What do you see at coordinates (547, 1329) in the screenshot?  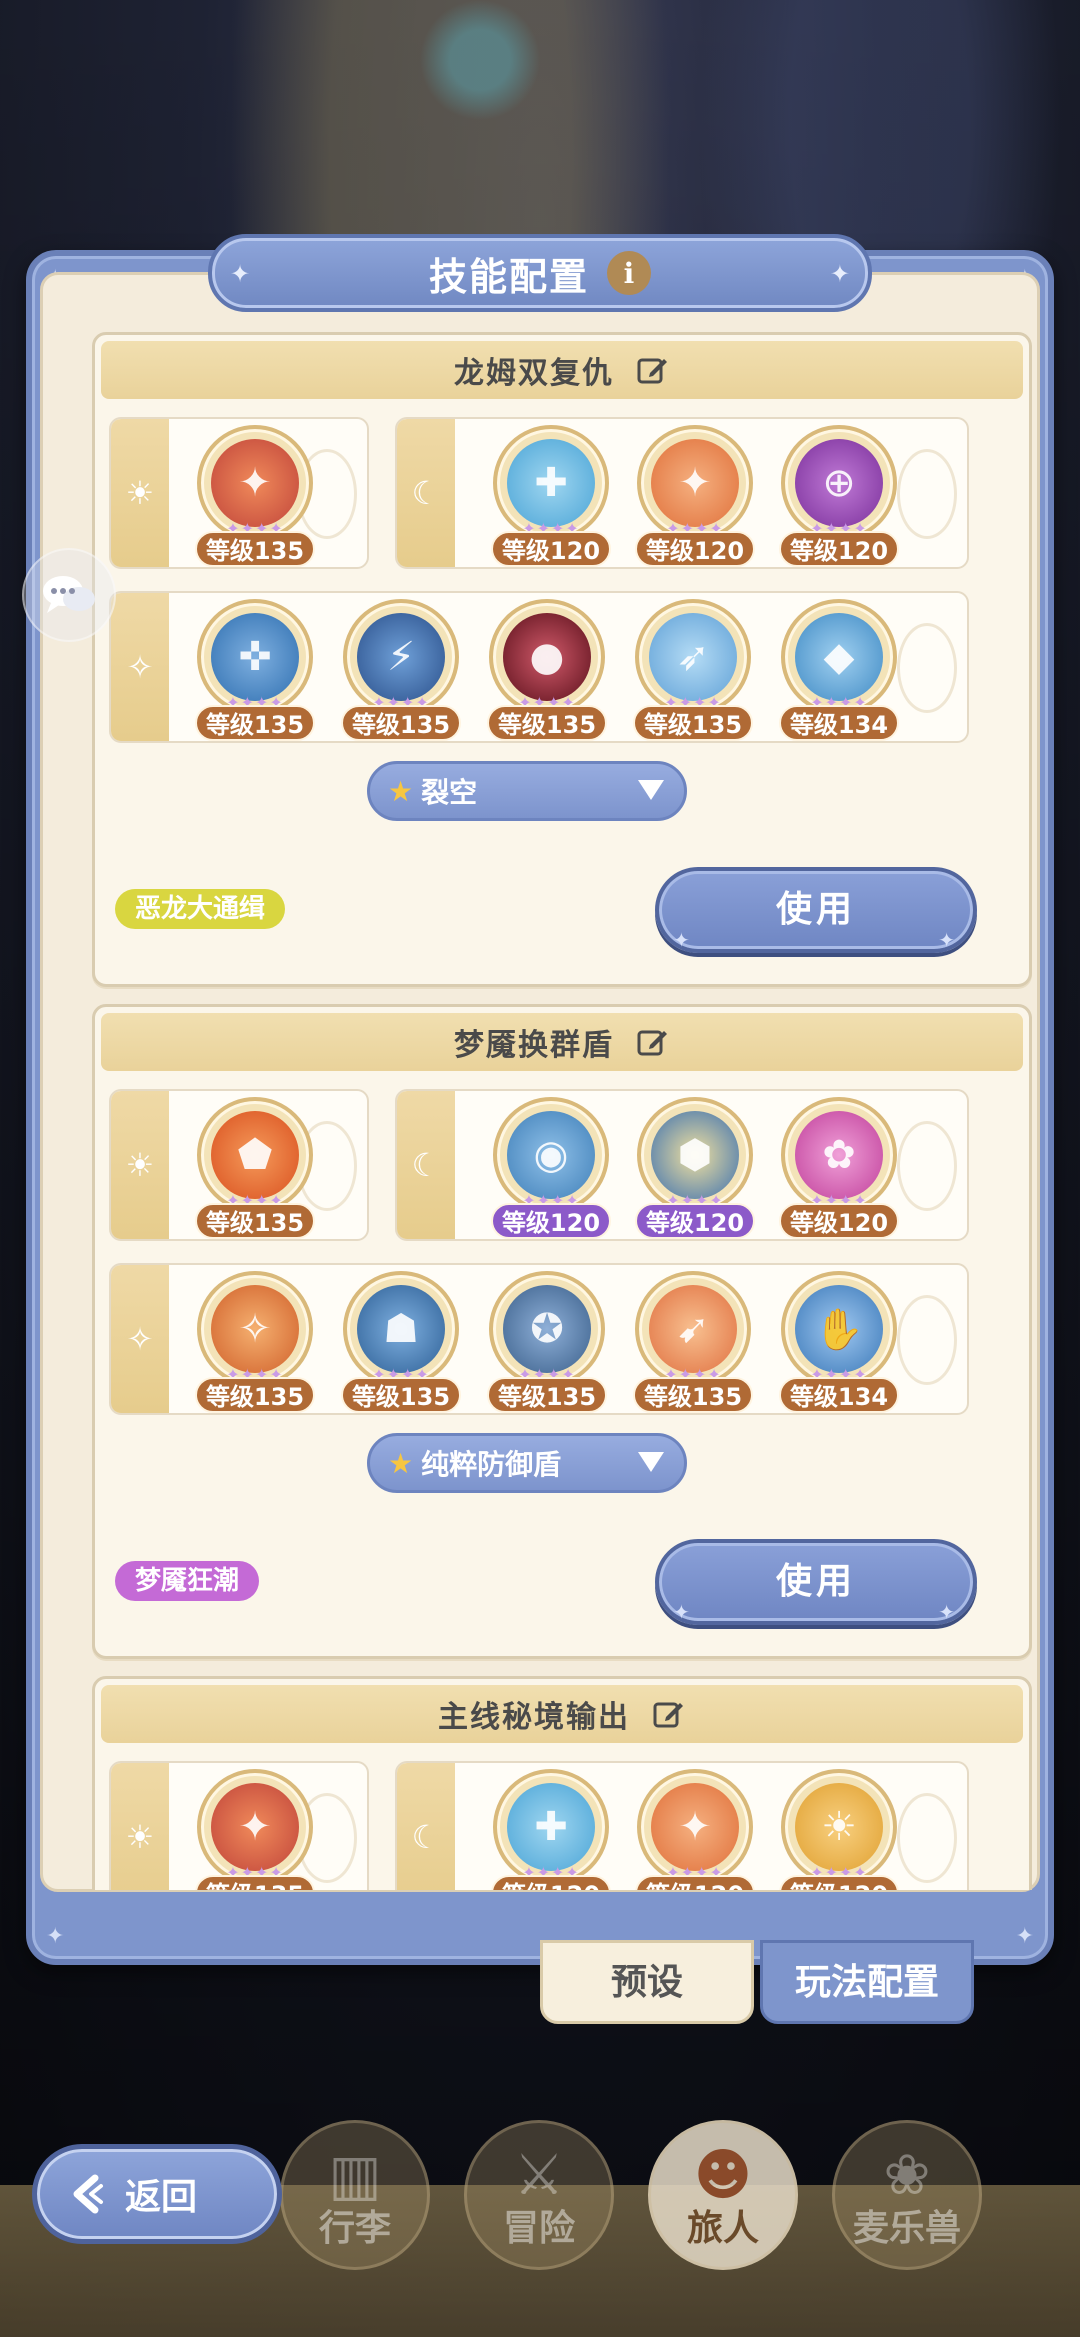 I see `skill-icon: ✪` at bounding box center [547, 1329].